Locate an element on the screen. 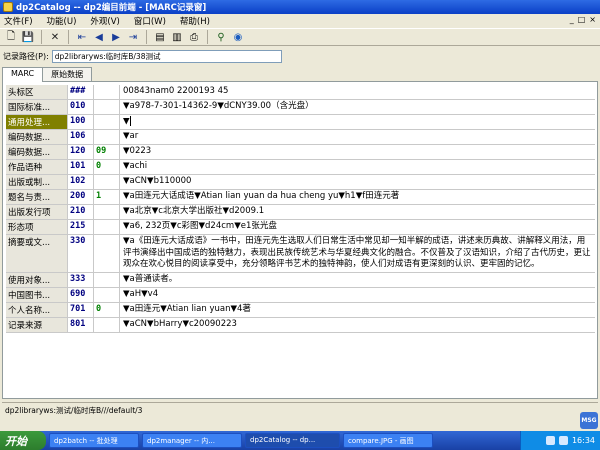  field-value: ▼ is located at coordinates (357, 122).